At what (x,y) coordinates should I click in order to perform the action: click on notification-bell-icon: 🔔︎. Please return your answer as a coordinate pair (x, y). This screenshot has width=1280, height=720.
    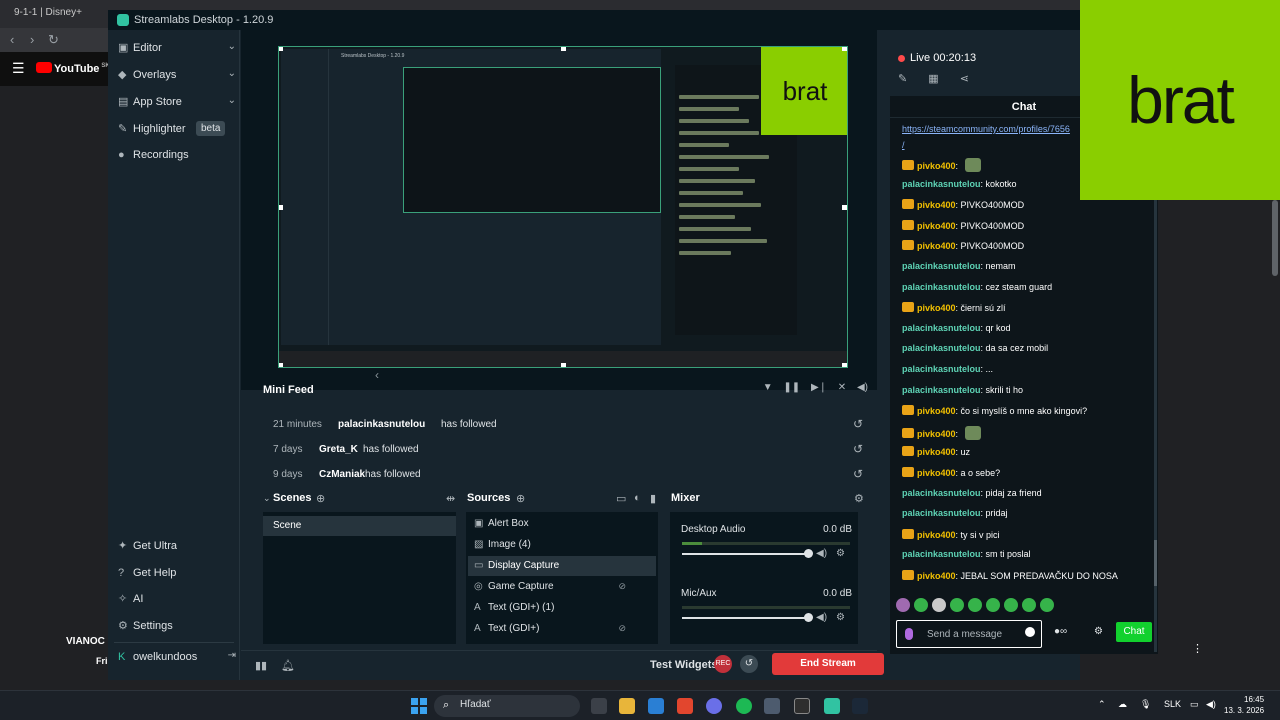
    Looking at the image, I should click on (288, 665).